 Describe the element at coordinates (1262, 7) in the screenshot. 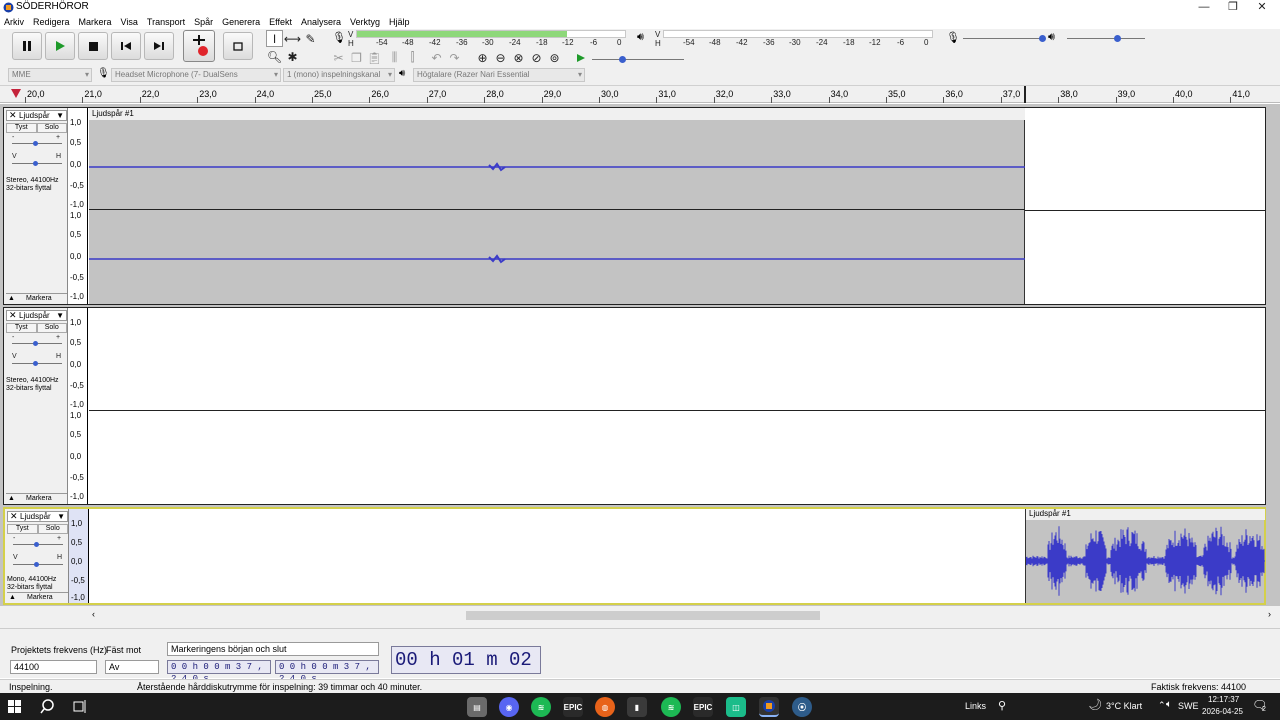

I see `close-button: ✕` at that location.